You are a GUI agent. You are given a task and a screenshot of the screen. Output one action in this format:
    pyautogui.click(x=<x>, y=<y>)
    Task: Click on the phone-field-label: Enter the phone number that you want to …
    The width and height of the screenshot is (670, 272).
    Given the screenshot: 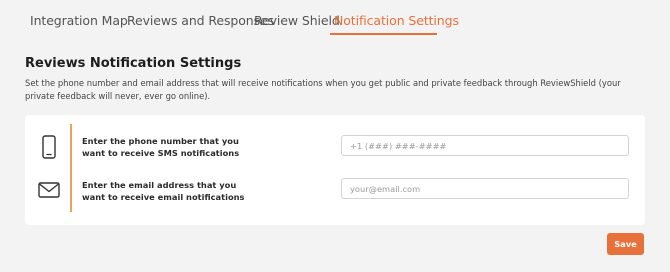 What is the action you would take?
    pyautogui.click(x=161, y=147)
    